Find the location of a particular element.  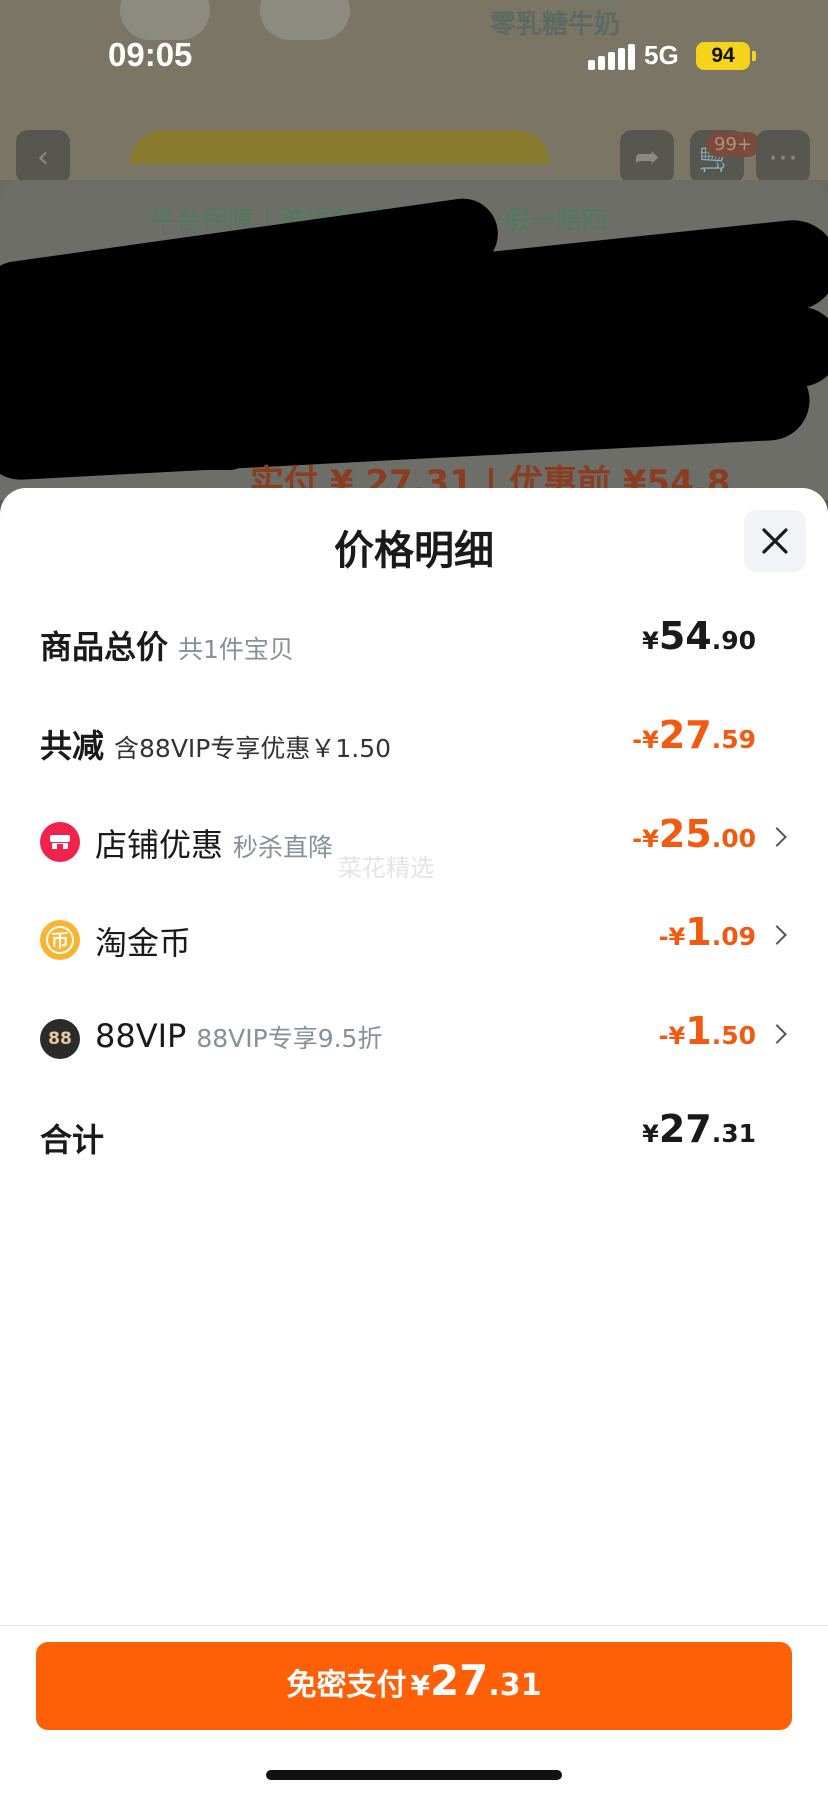

close-button is located at coordinates (775, 541).